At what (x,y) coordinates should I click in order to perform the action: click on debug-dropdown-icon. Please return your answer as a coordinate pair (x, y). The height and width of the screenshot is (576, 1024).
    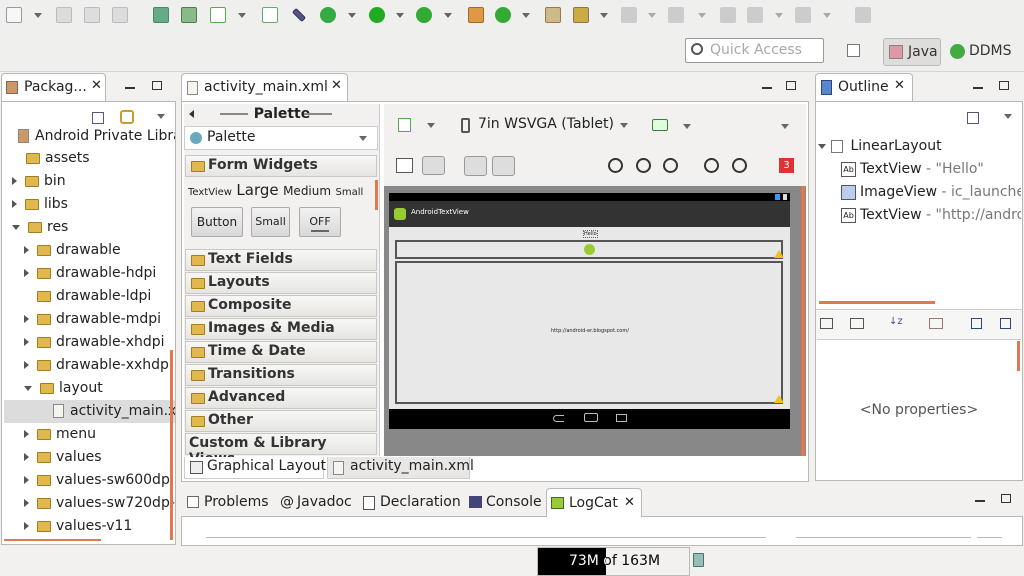
    Looking at the image, I should click on (352, 15).